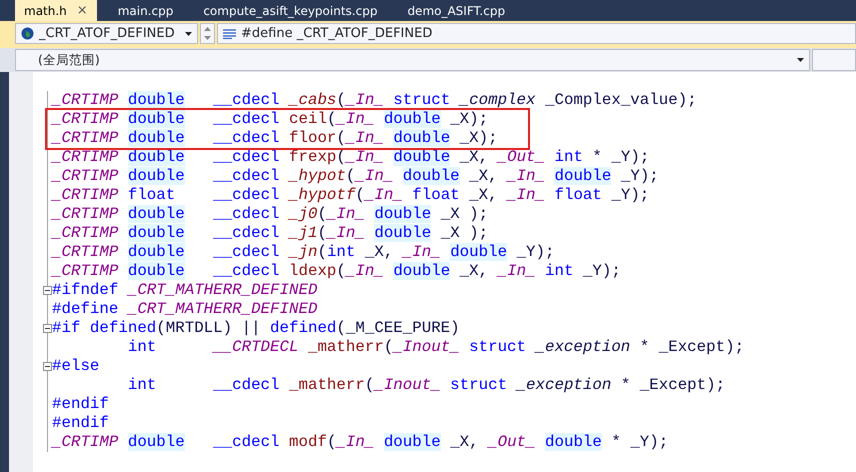 The image size is (856, 472). I want to click on code-line: _CRTIMP double __cdecl ceil(_In_ double _X);, so click(270, 119).